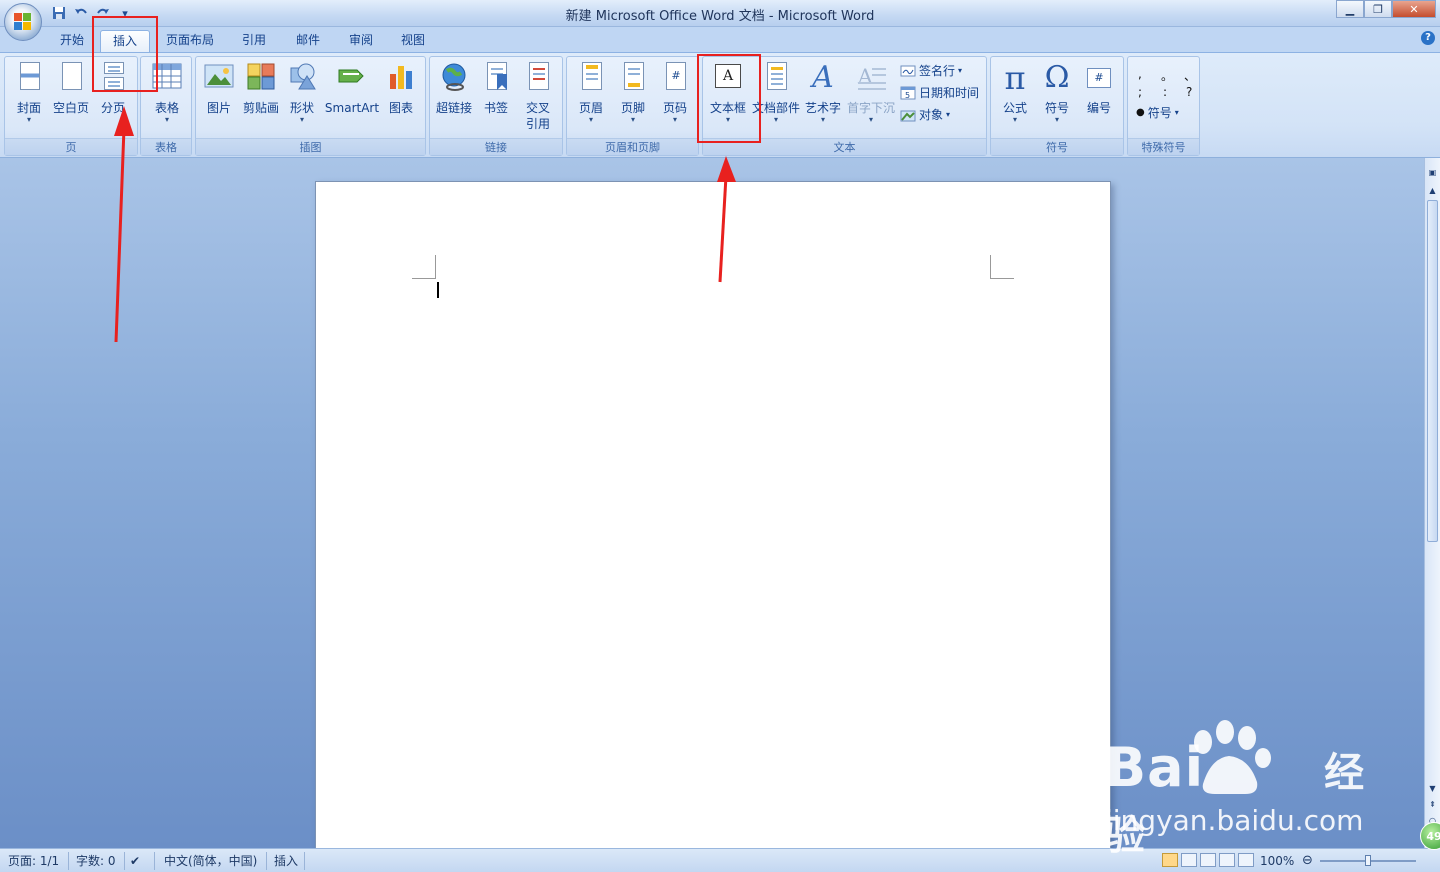 The image size is (1440, 872). What do you see at coordinates (135, 861) in the screenshot?
I see `proofing-icon: ✔` at bounding box center [135, 861].